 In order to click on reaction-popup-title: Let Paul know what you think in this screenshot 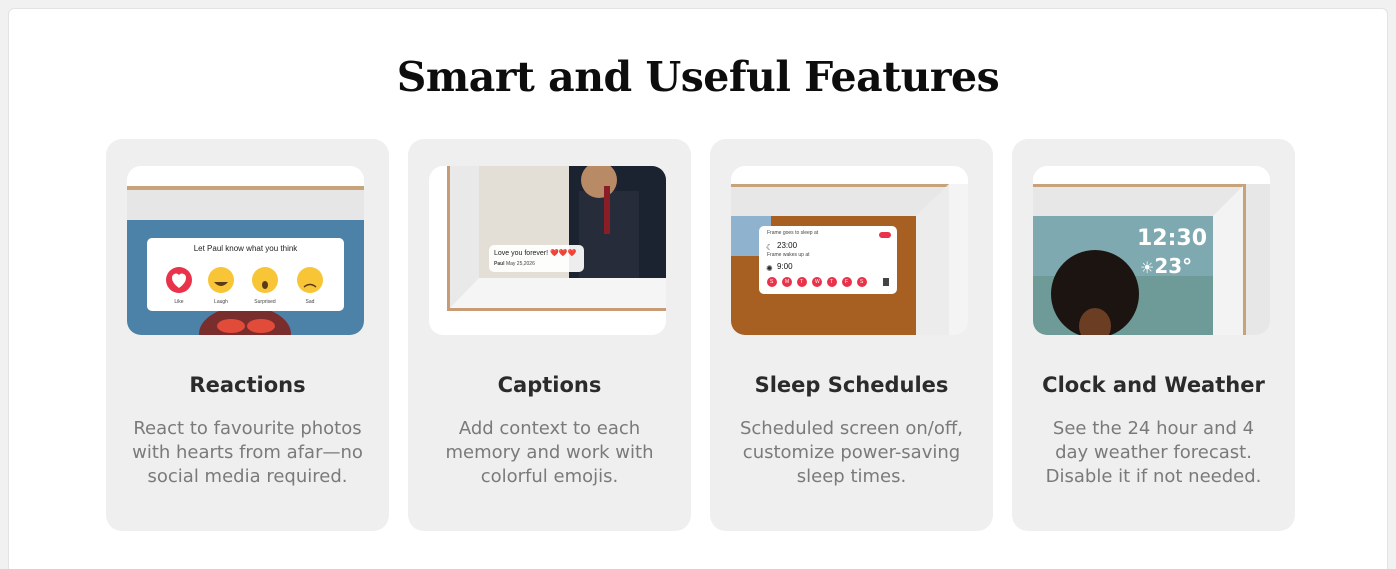, I will do `click(245, 248)`.